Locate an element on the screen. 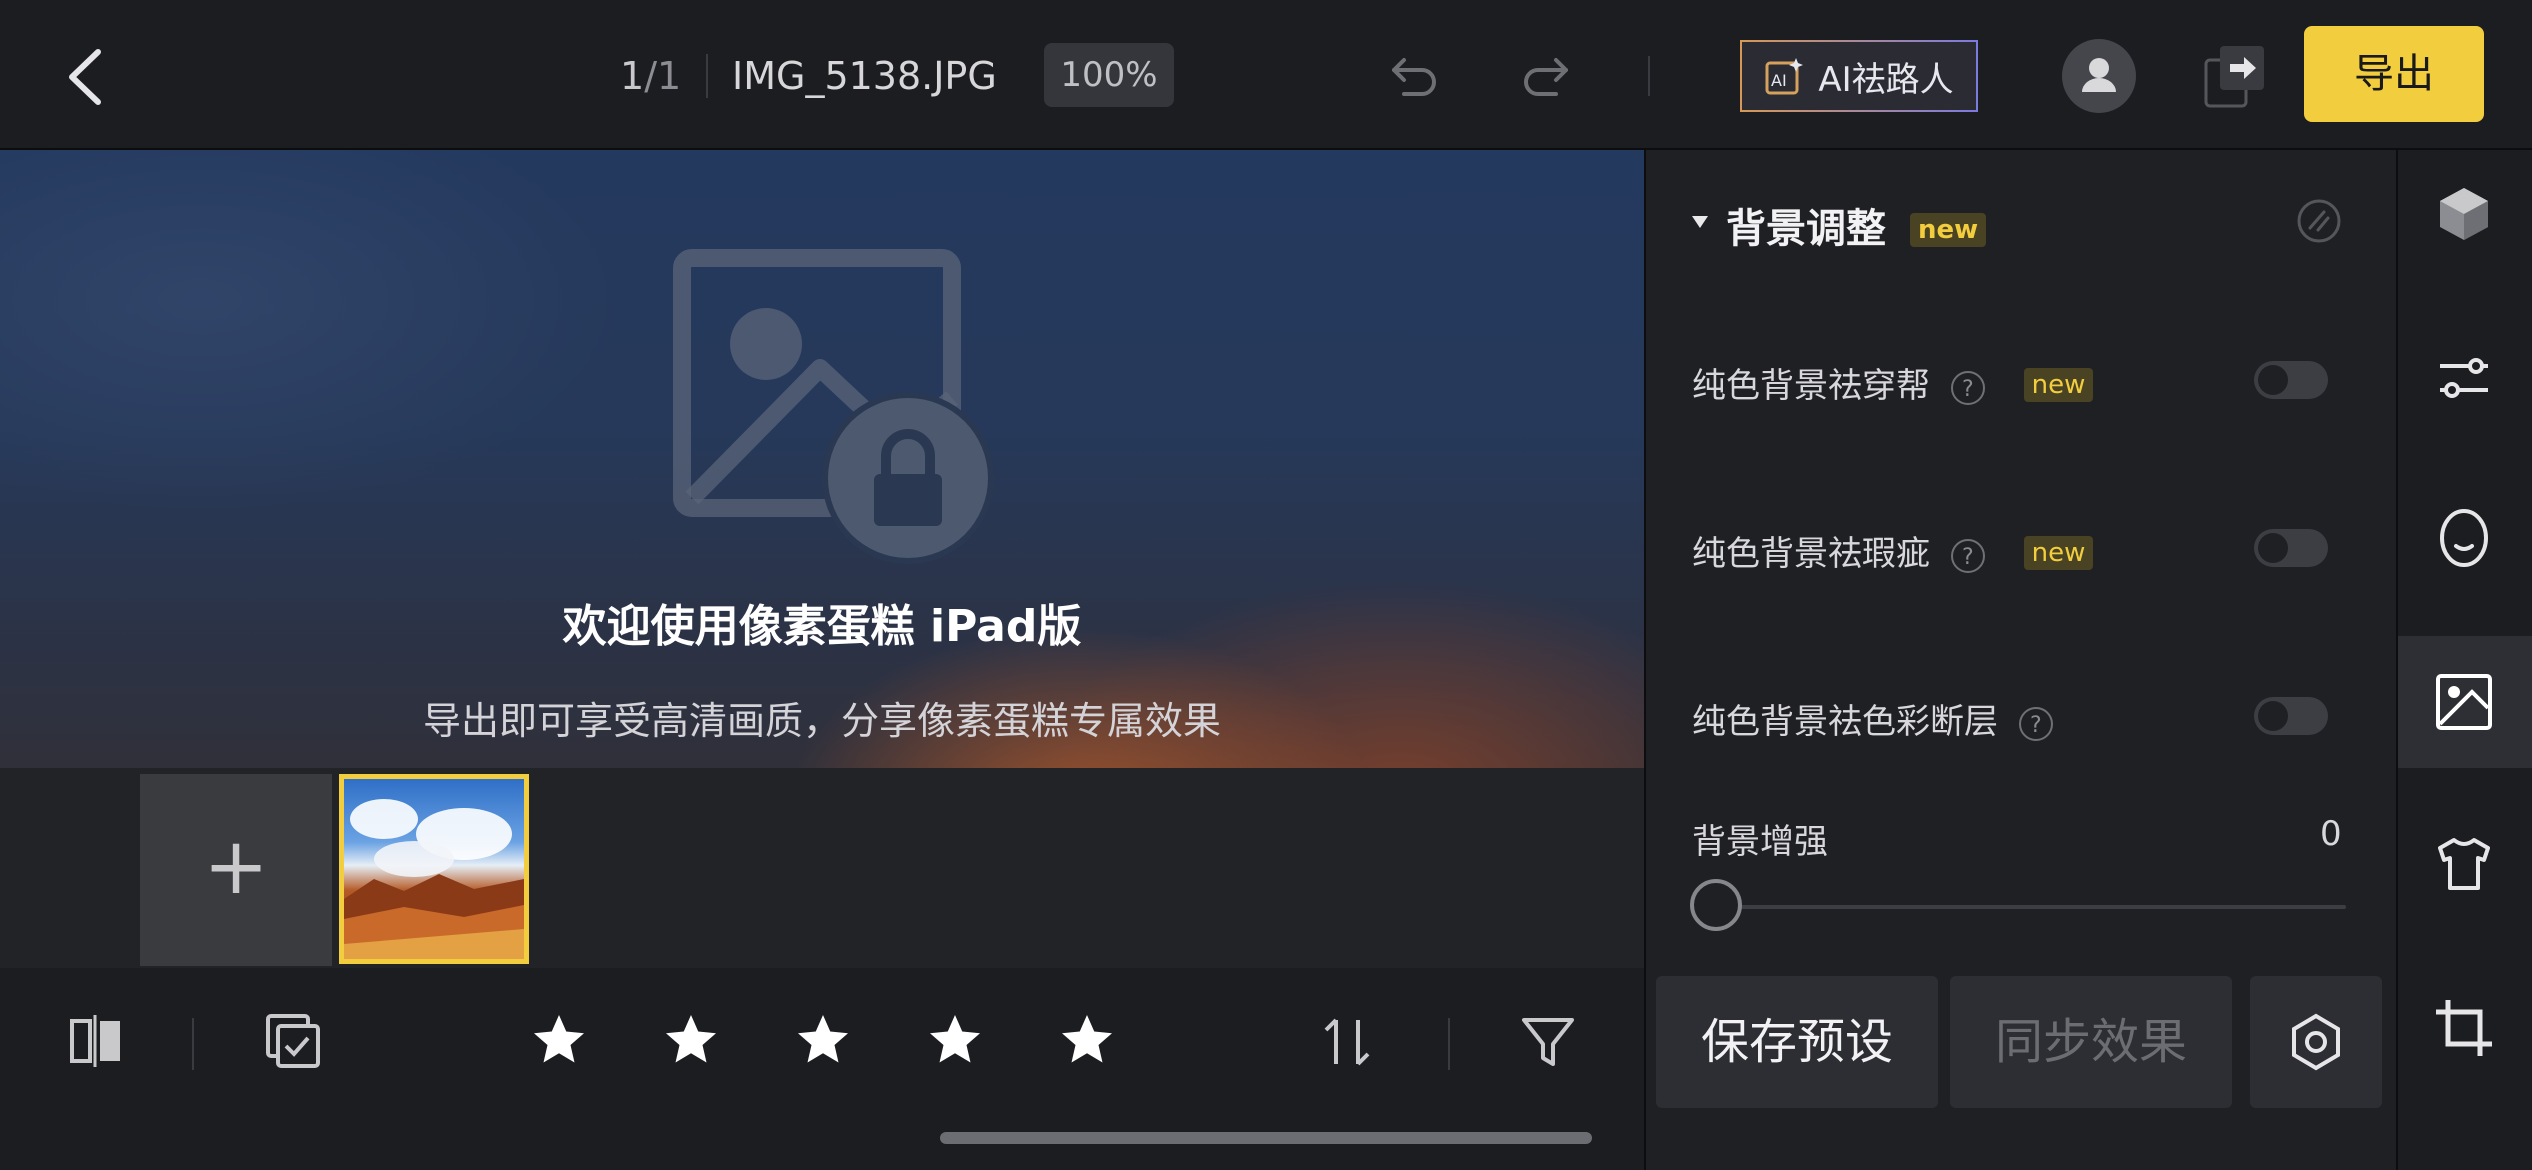 The height and width of the screenshot is (1170, 2532). face-icon is located at coordinates (2464, 538).